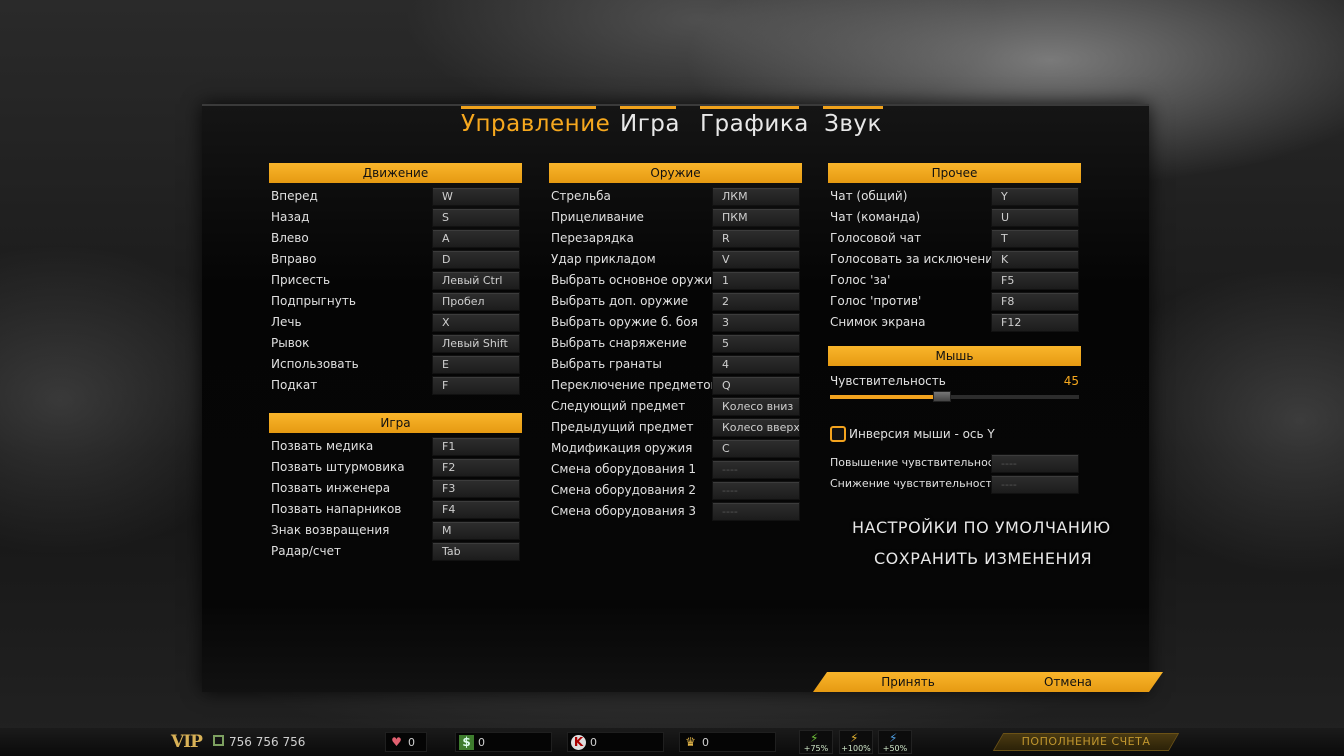  What do you see at coordinates (838, 434) in the screenshot?
I see `invert-mouse-checkbox` at bounding box center [838, 434].